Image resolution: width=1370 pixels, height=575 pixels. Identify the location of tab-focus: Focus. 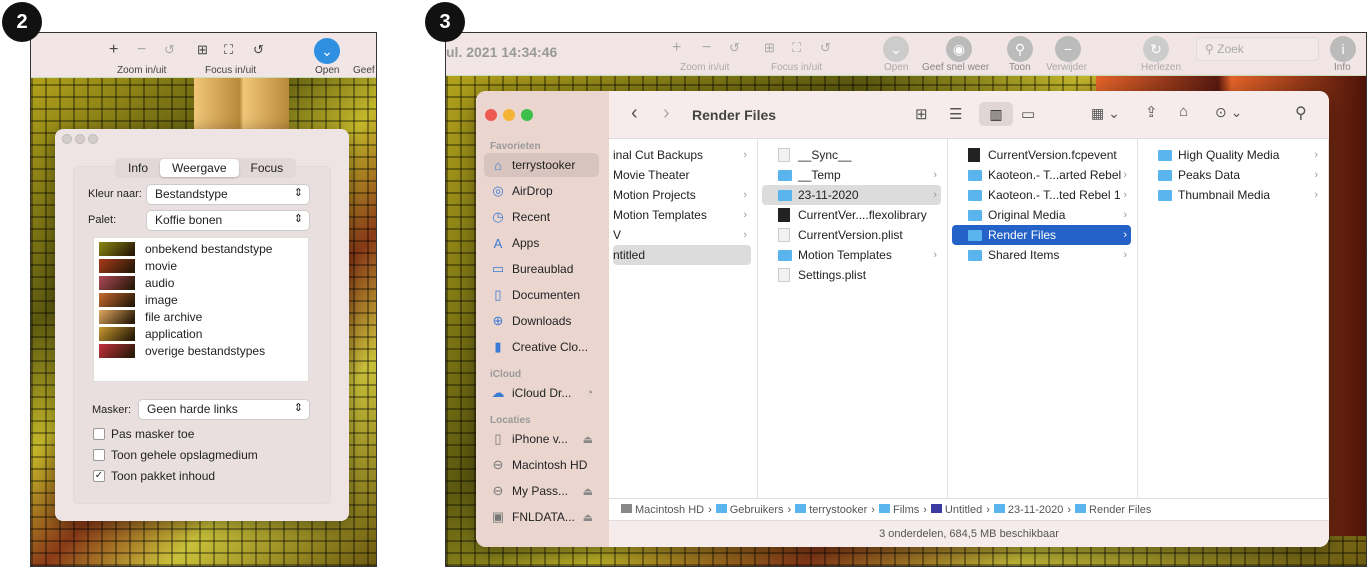
(267, 168).